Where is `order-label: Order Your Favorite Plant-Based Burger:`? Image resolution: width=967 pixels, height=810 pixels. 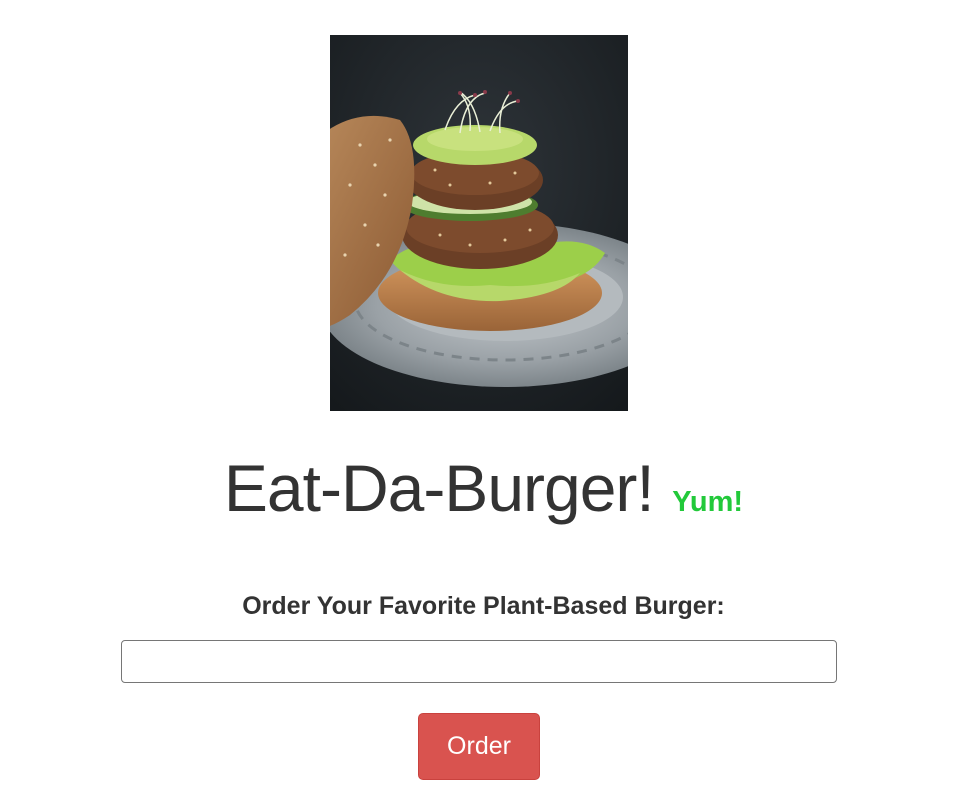
order-label: Order Your Favorite Plant-Based Burger: is located at coordinates (483, 606).